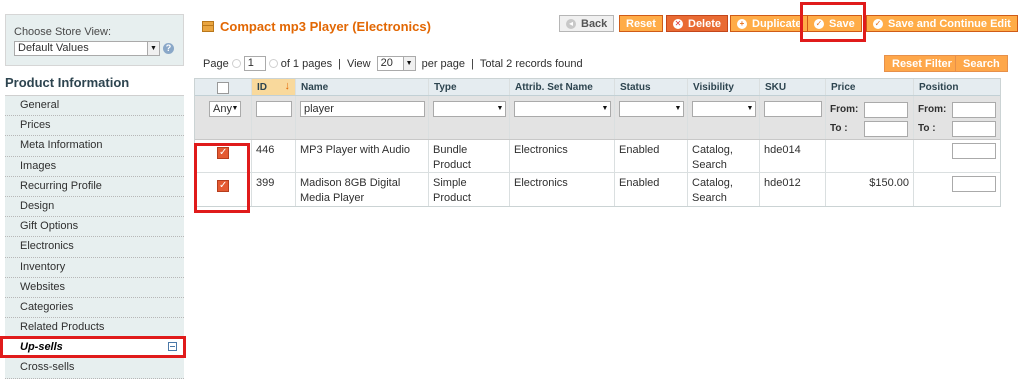  I want to click on store-view-switcher: Choose Store View: Default Values ▼ ?, so click(94, 40).